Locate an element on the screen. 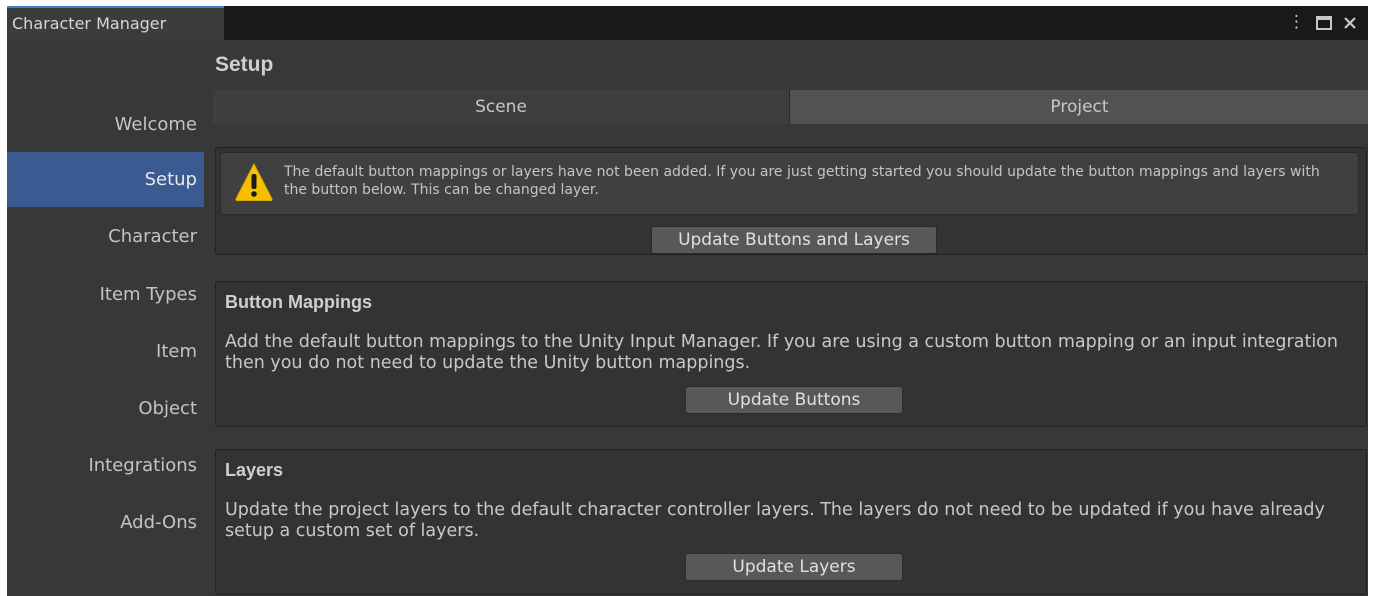 The height and width of the screenshot is (596, 1375). button-mappings-title: Button Mappings is located at coordinates (298, 302).